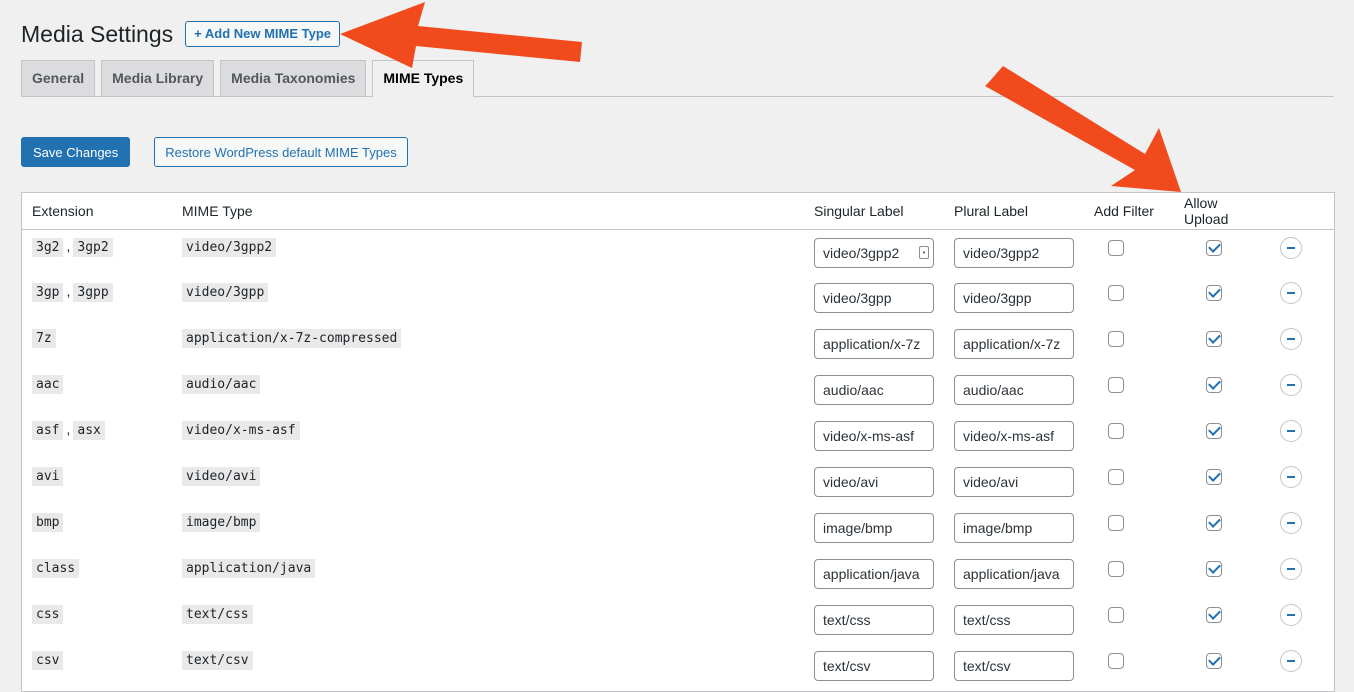 Image resolution: width=1354 pixels, height=692 pixels. I want to click on extension-code: css, so click(48, 614).